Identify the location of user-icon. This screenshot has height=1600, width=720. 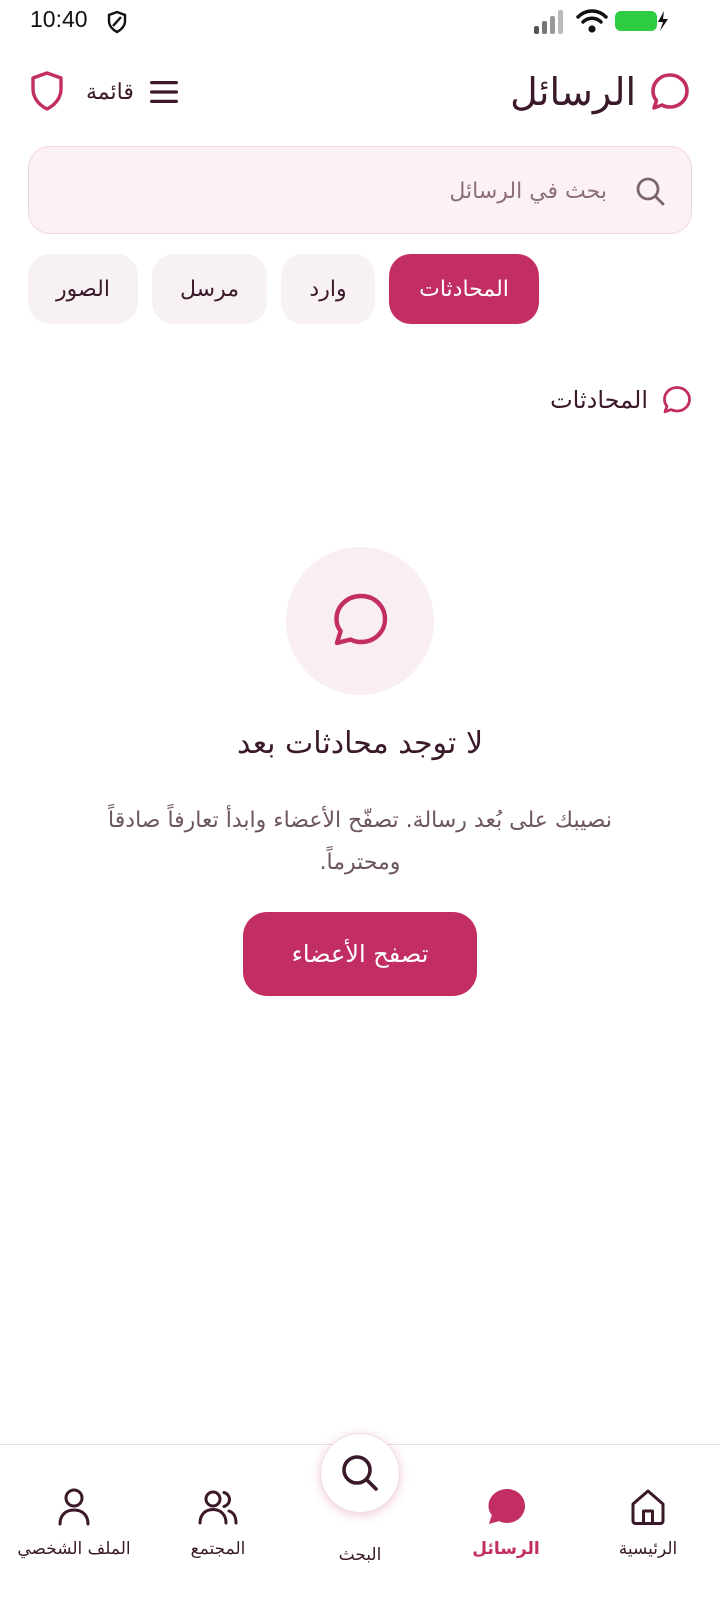
(74, 1507).